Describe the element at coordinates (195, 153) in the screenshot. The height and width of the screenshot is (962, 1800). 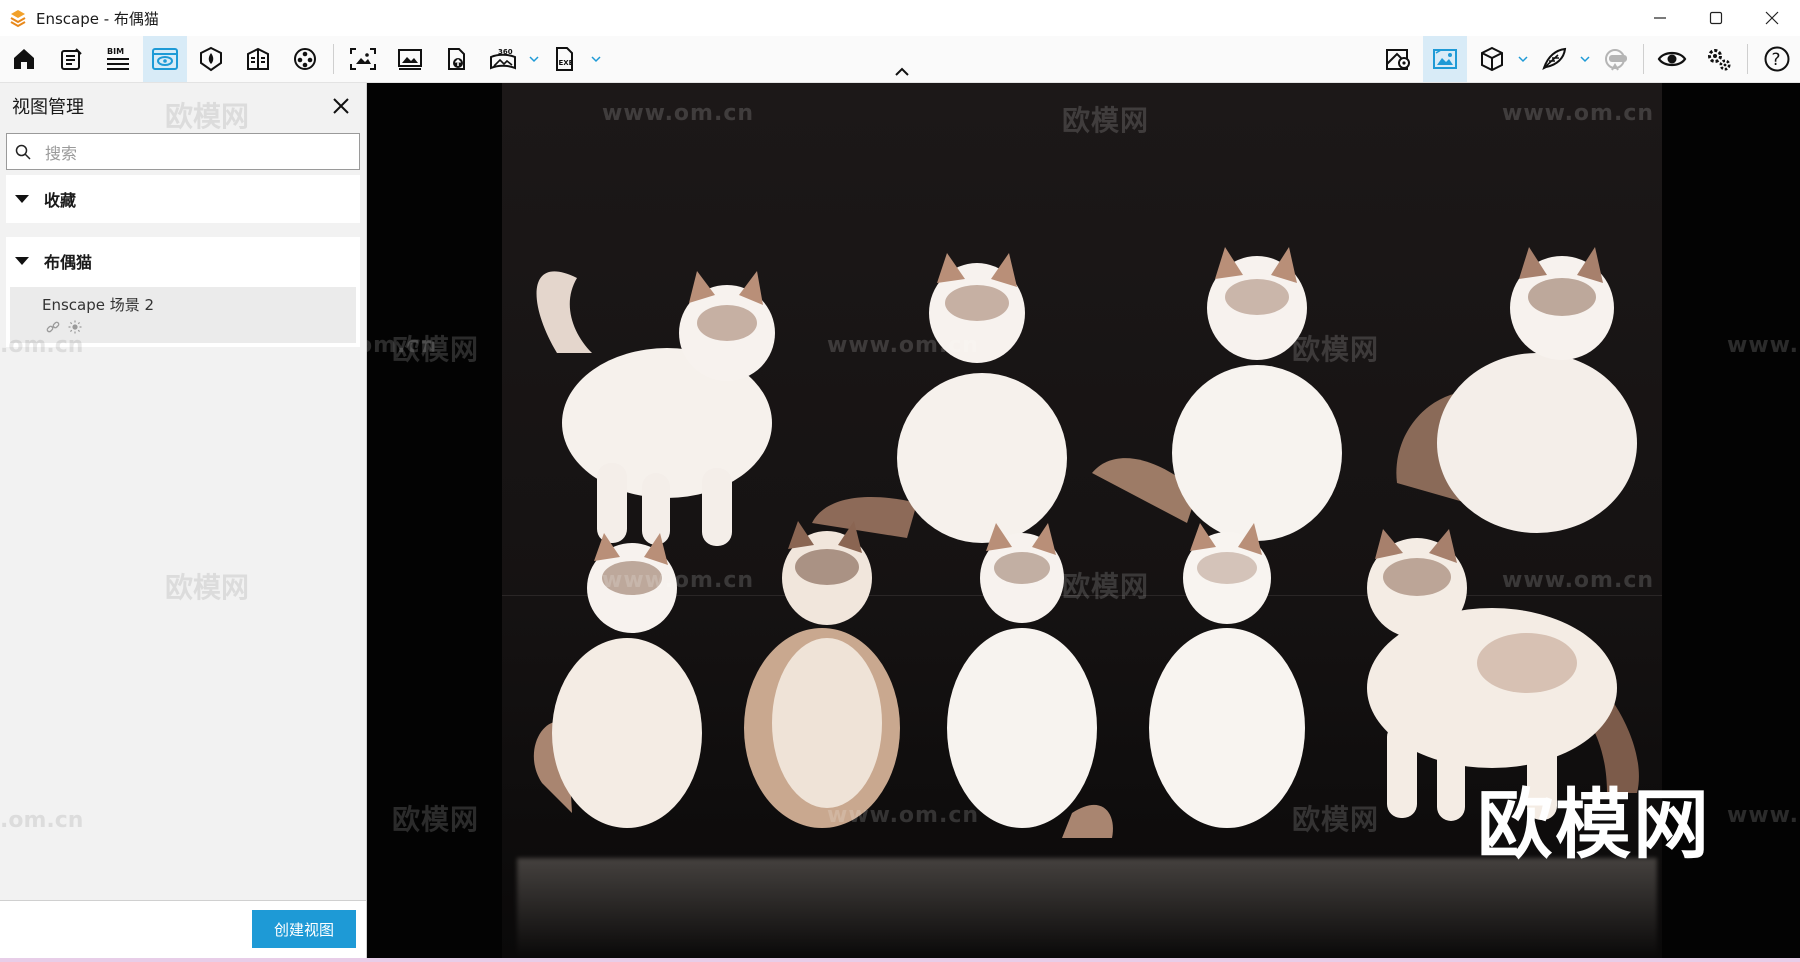
I see `search-input` at that location.